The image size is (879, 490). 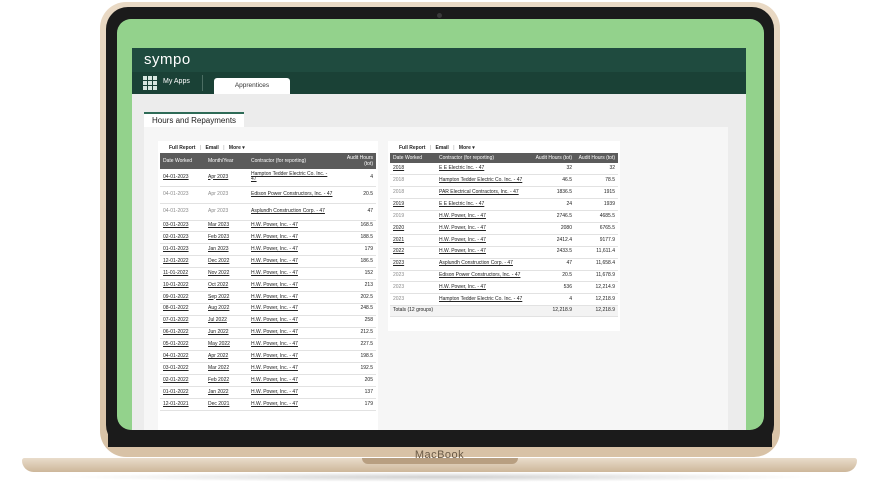 I want to click on month-year-cell: Mar 2023, so click(x=226, y=226).